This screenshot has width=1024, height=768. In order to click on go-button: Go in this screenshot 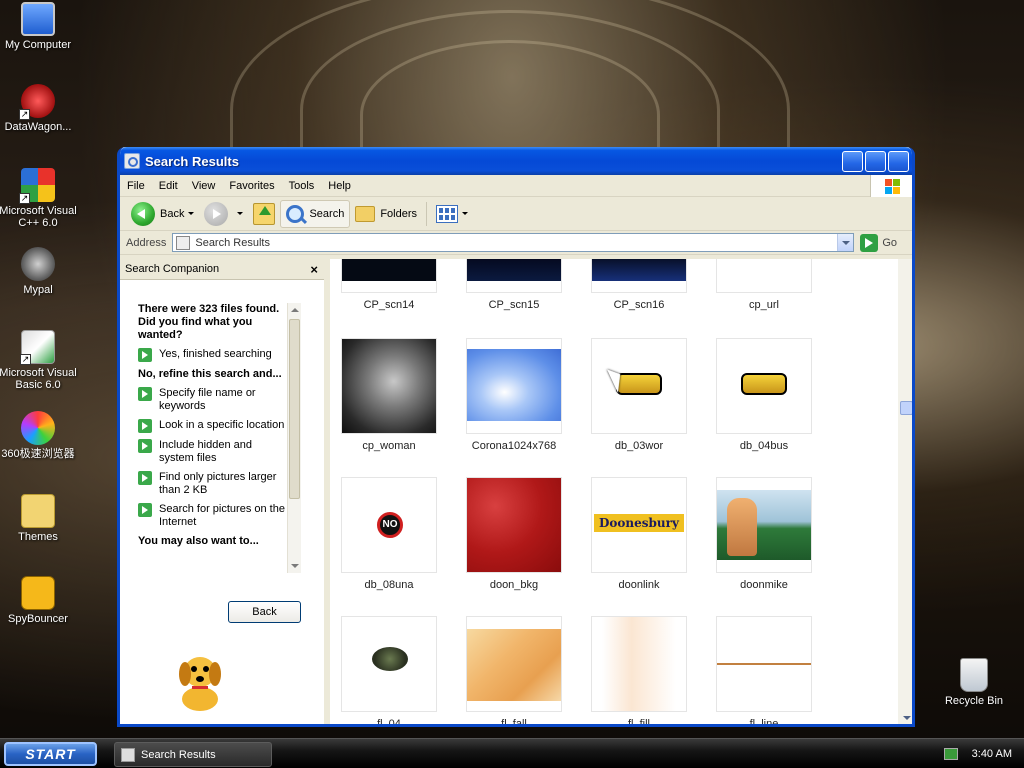, I will do `click(878, 242)`.